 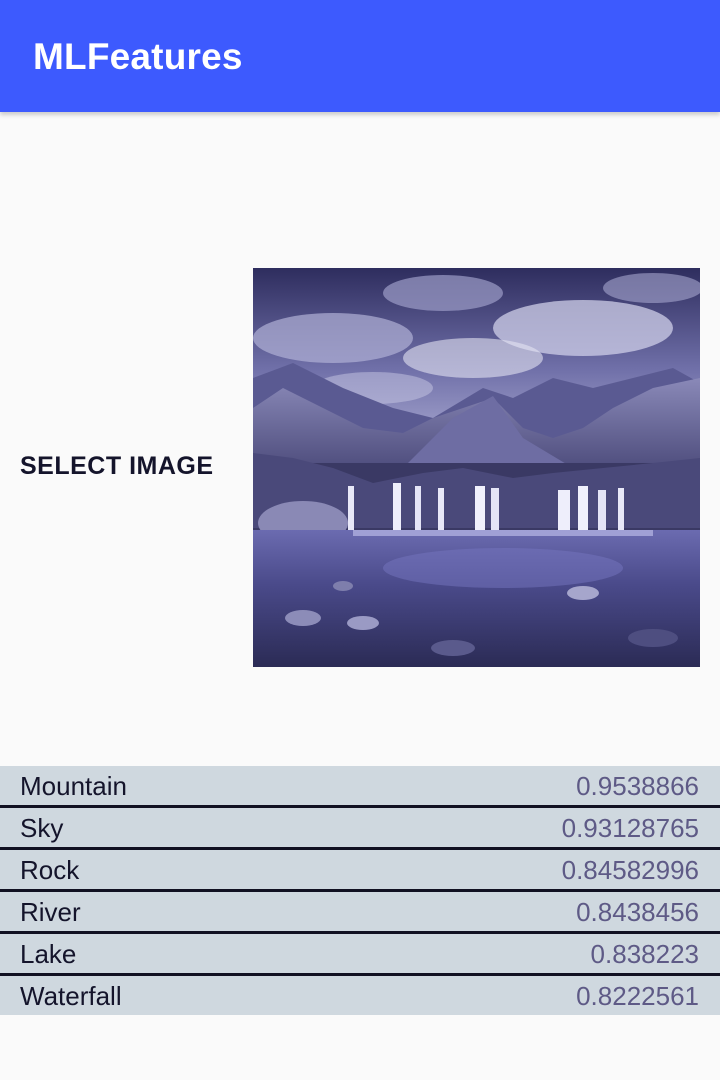 I want to click on result-score: 0.8222561, so click(x=637, y=996).